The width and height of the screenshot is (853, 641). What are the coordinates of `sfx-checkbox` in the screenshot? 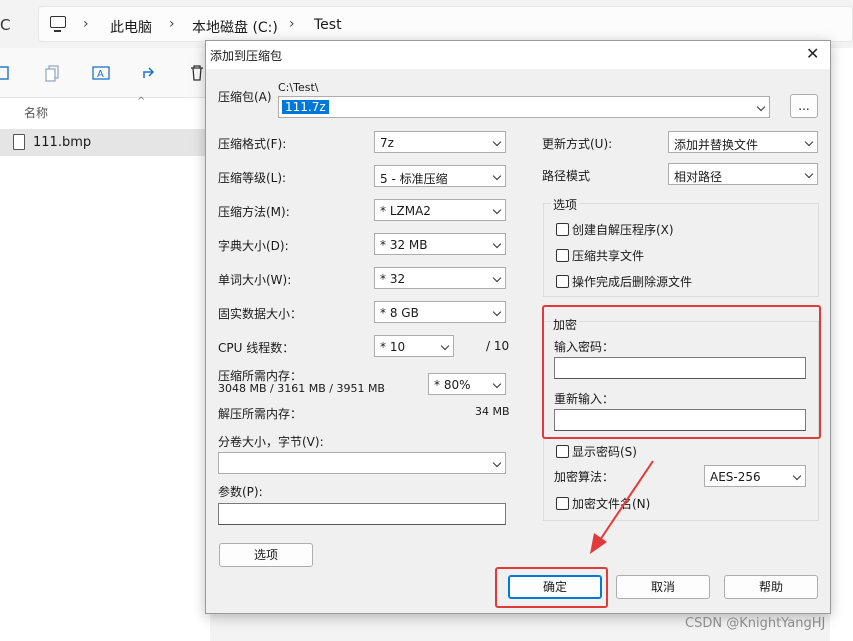 It's located at (562, 229).